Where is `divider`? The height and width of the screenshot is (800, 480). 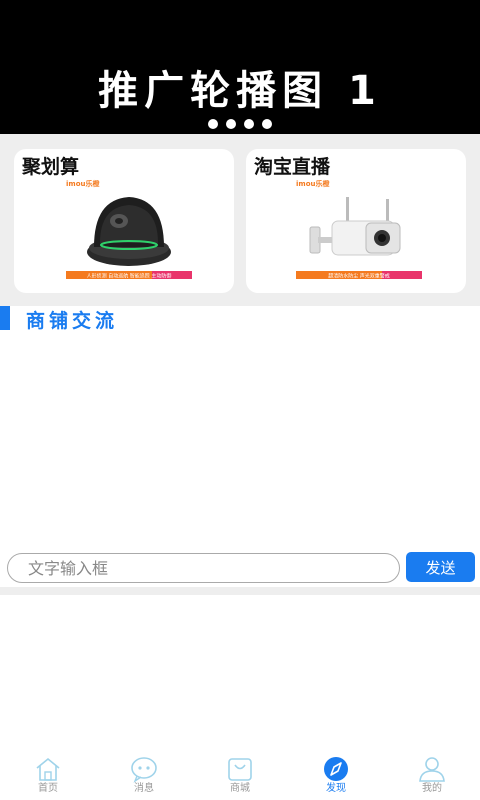
divider is located at coordinates (240, 591).